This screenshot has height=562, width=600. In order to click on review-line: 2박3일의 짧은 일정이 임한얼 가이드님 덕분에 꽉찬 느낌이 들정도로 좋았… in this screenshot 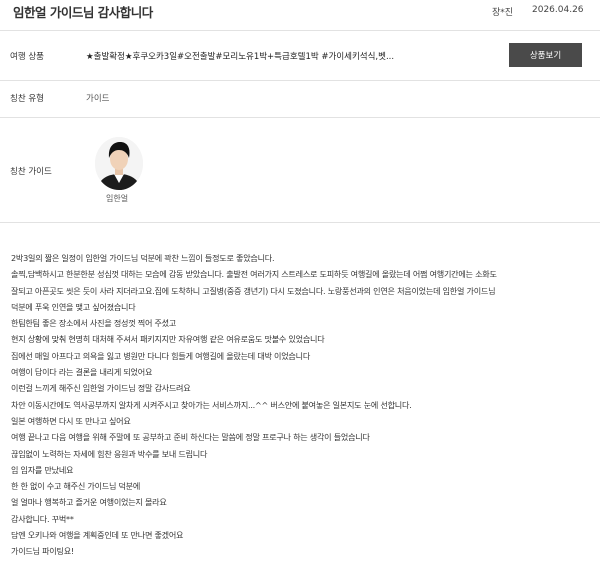, I will do `click(143, 258)`.